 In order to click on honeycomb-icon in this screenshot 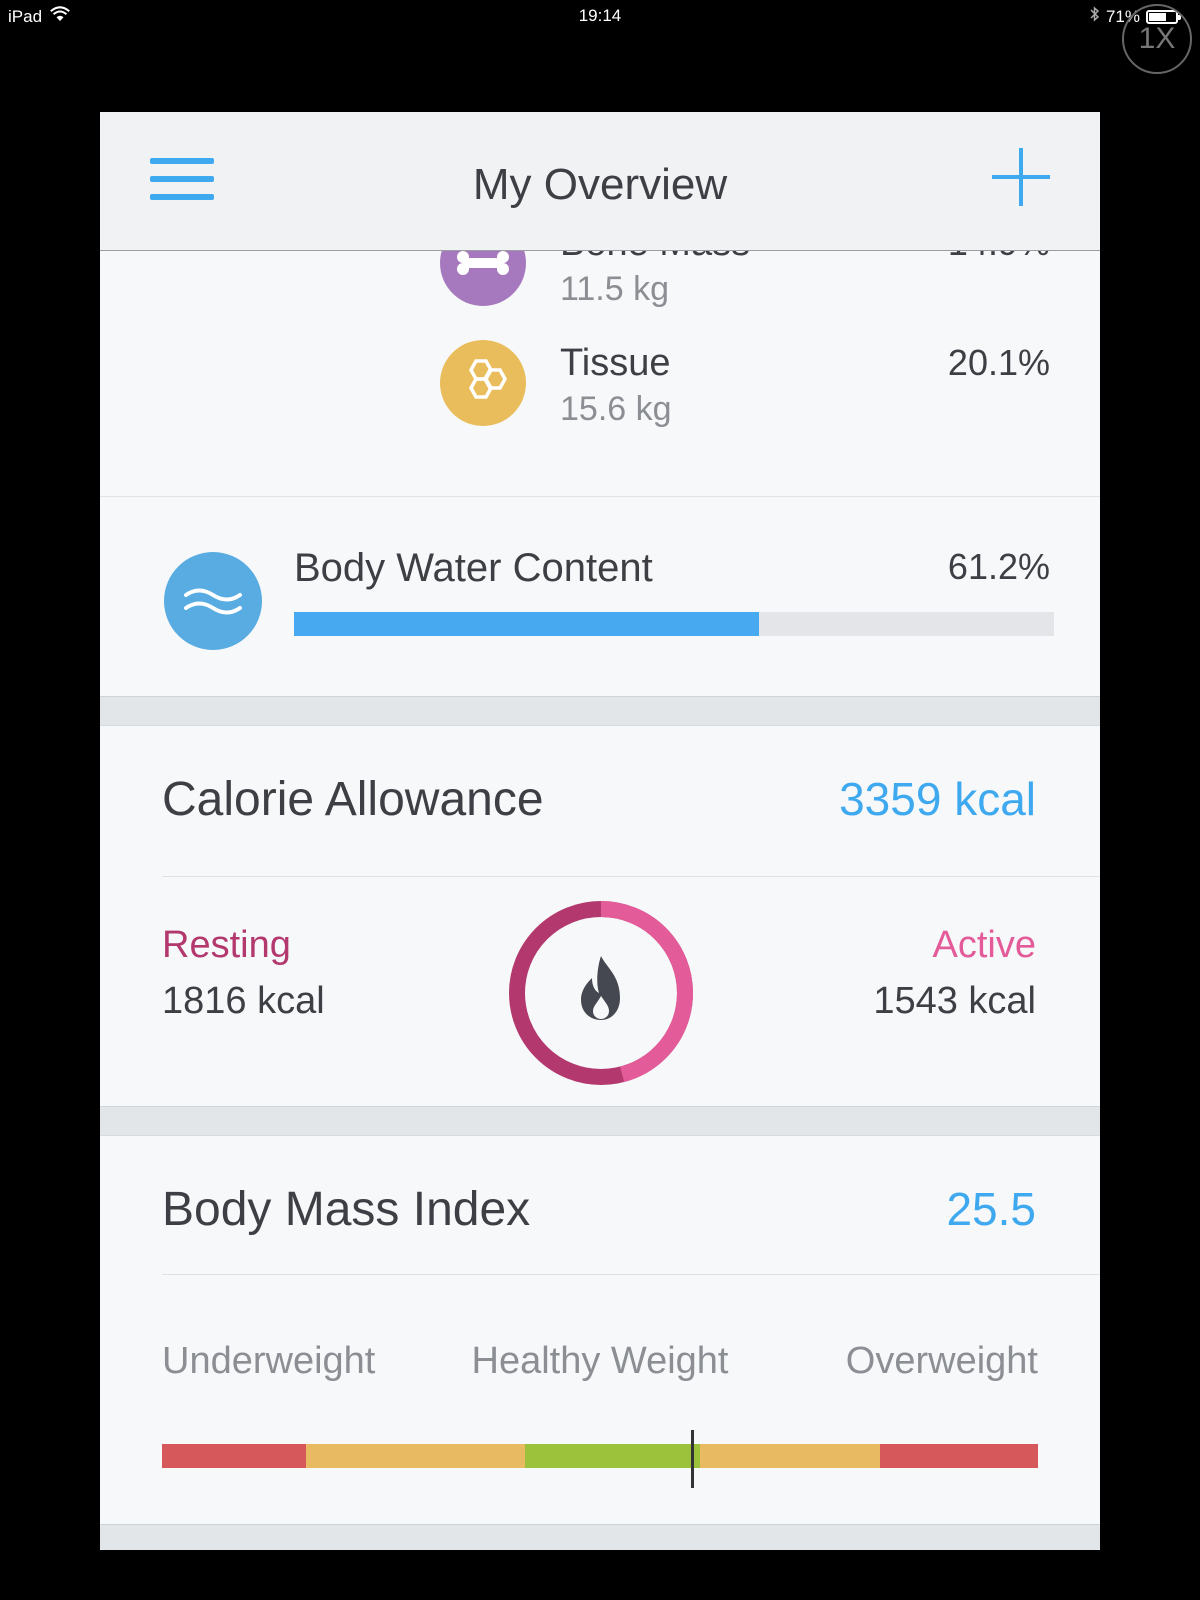, I will do `click(483, 383)`.